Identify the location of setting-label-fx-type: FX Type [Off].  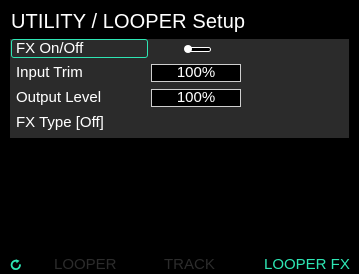
(60, 122).